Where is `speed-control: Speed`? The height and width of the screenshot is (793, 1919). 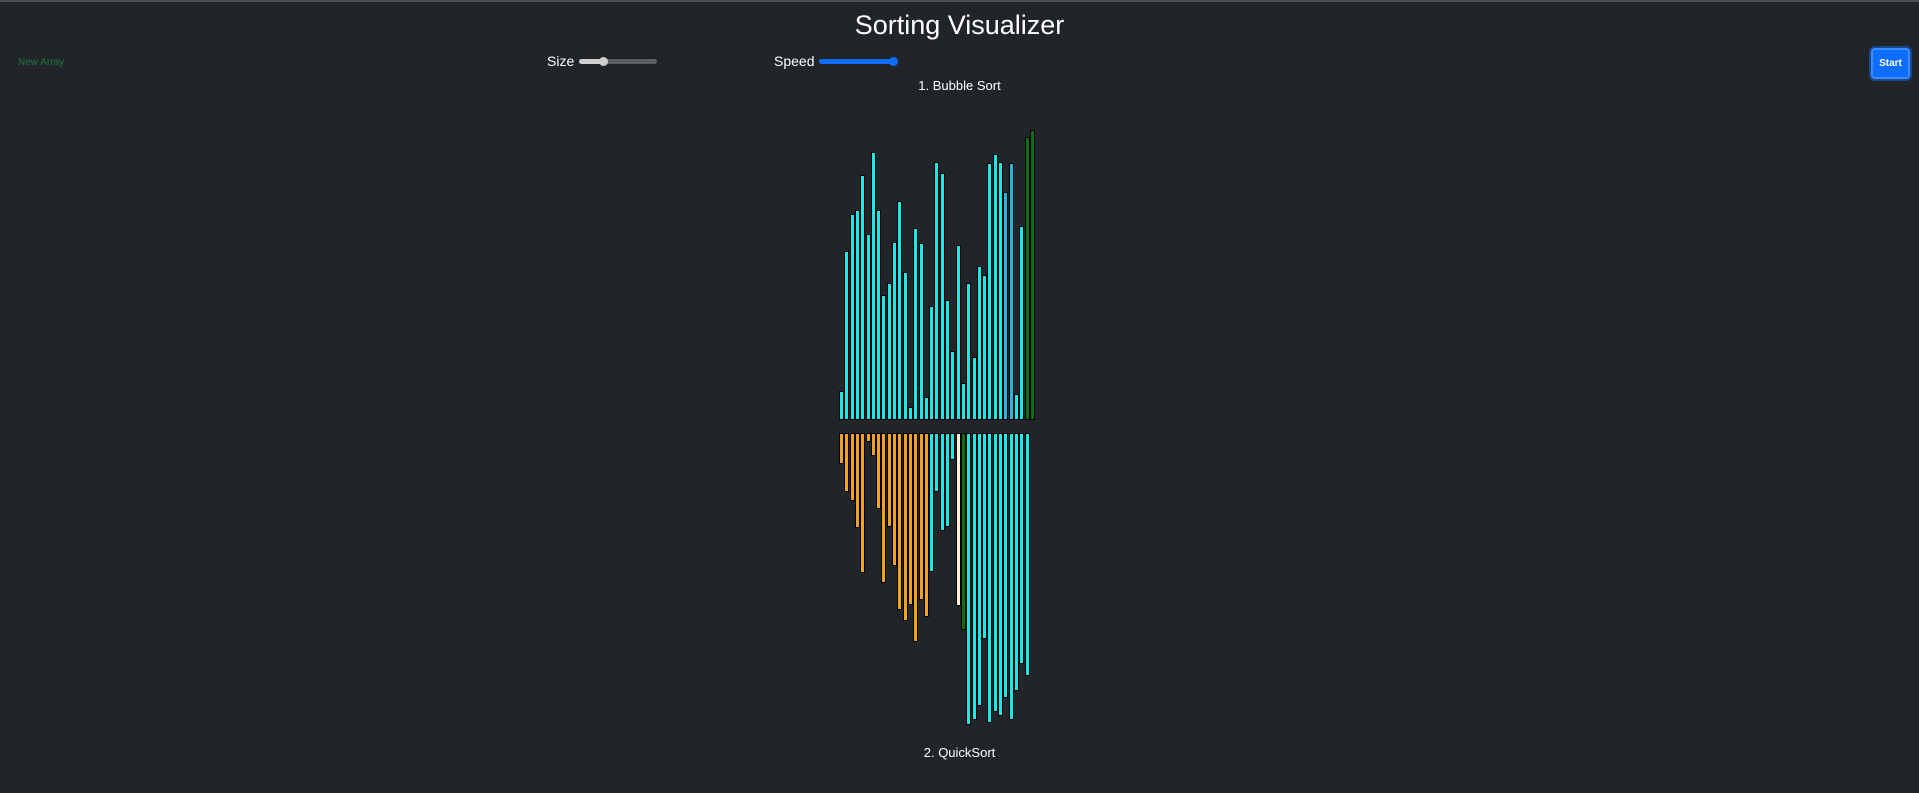
speed-control: Speed is located at coordinates (836, 61).